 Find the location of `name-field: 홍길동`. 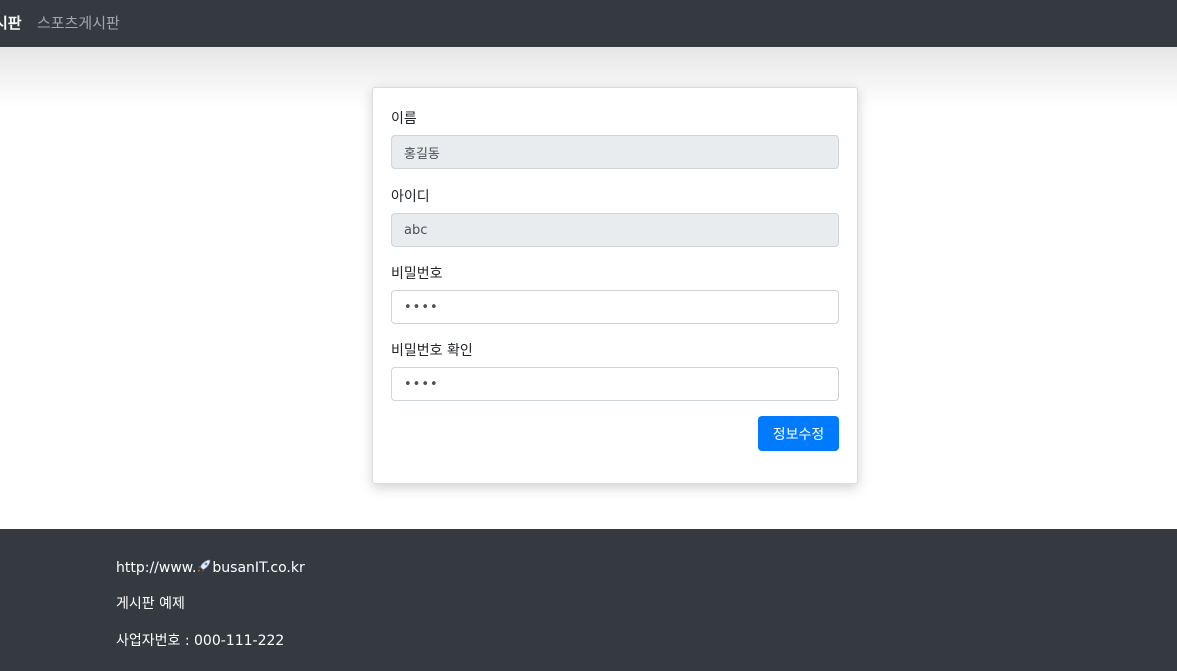

name-field: 홍길동 is located at coordinates (615, 152).